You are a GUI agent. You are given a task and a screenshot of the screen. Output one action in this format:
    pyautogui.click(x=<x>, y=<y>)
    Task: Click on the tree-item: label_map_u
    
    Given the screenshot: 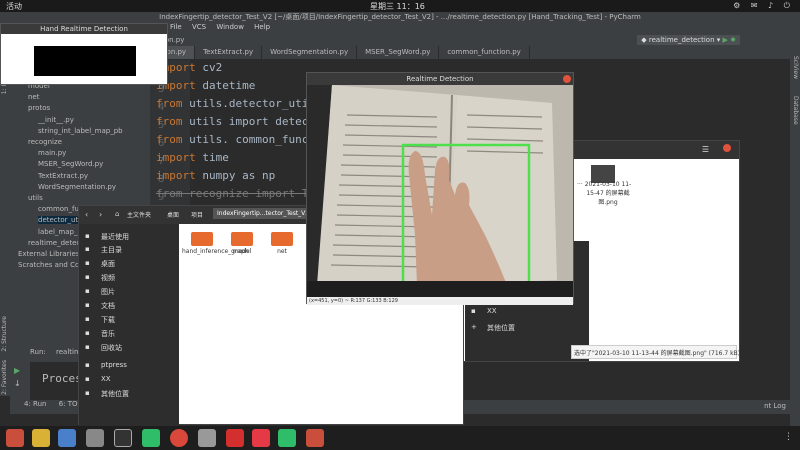 What is the action you would take?
    pyautogui.click(x=60, y=232)
    